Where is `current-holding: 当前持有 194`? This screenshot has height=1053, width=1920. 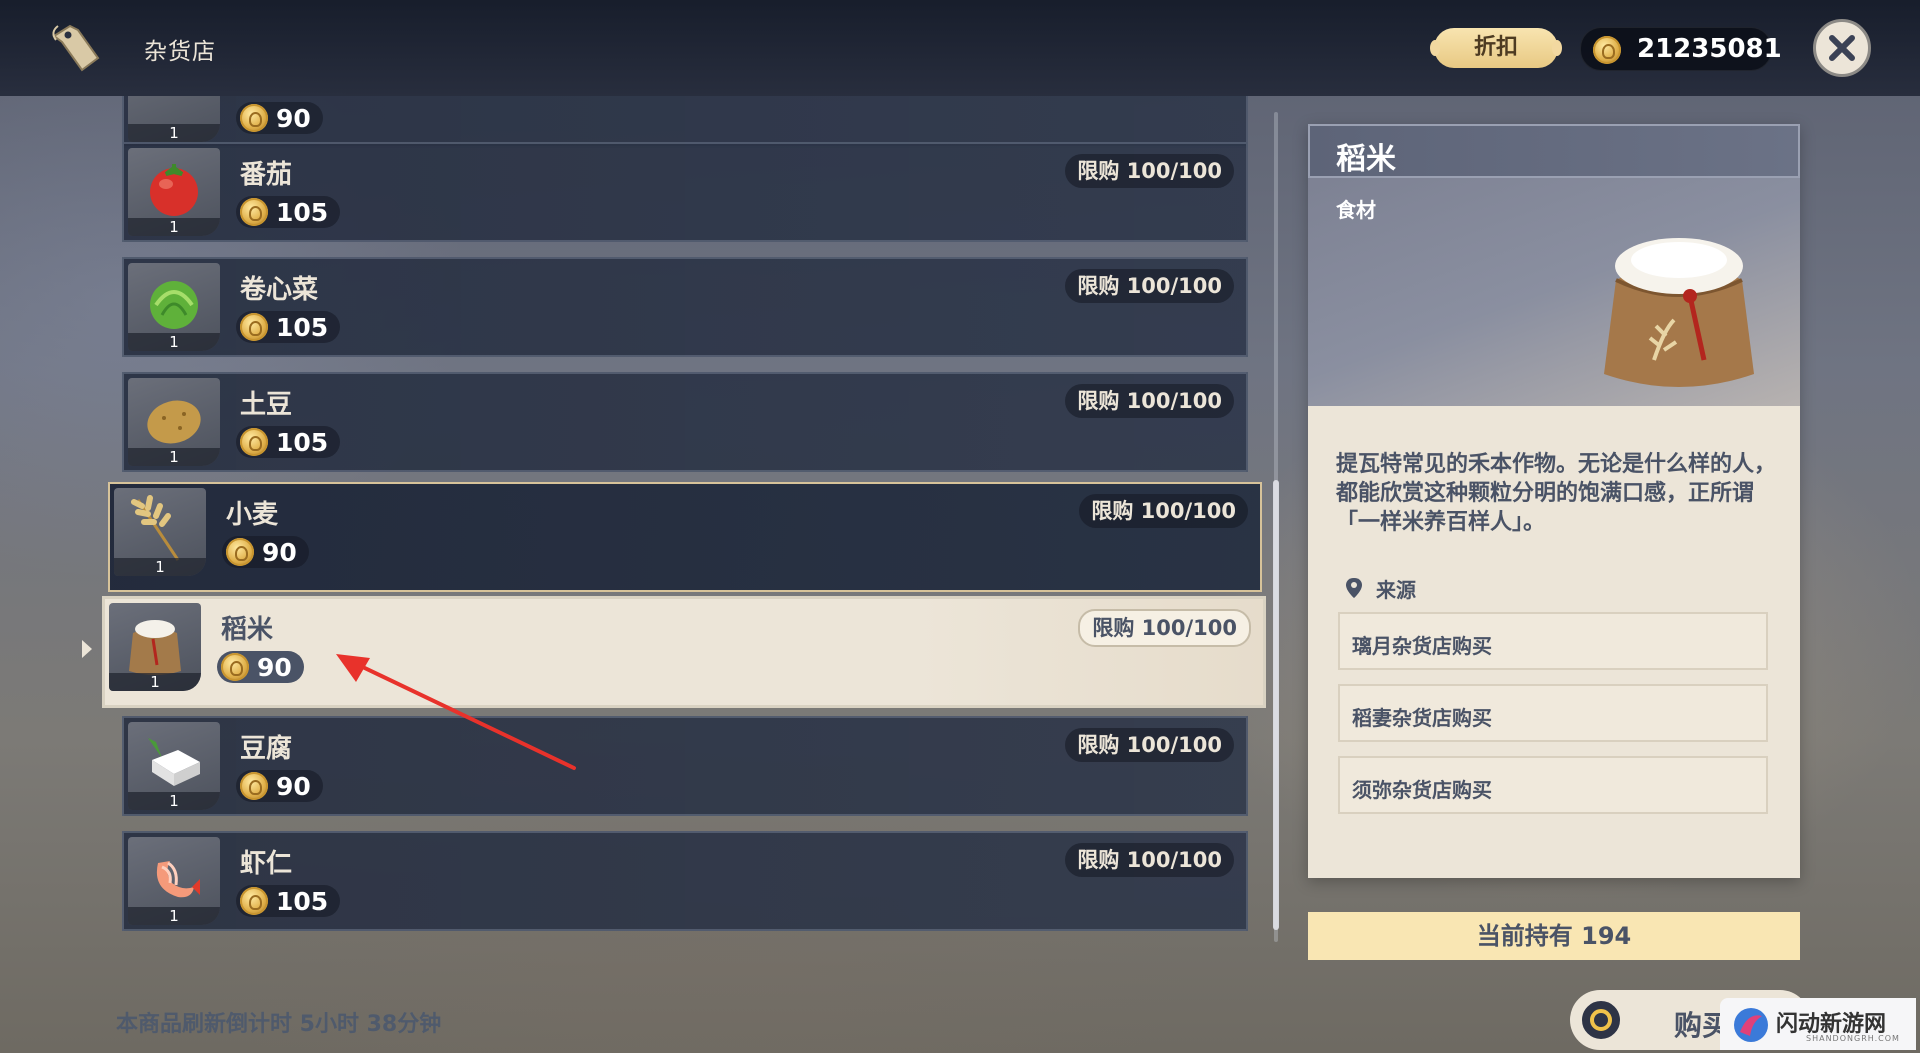
current-holding: 当前持有 194 is located at coordinates (1554, 936).